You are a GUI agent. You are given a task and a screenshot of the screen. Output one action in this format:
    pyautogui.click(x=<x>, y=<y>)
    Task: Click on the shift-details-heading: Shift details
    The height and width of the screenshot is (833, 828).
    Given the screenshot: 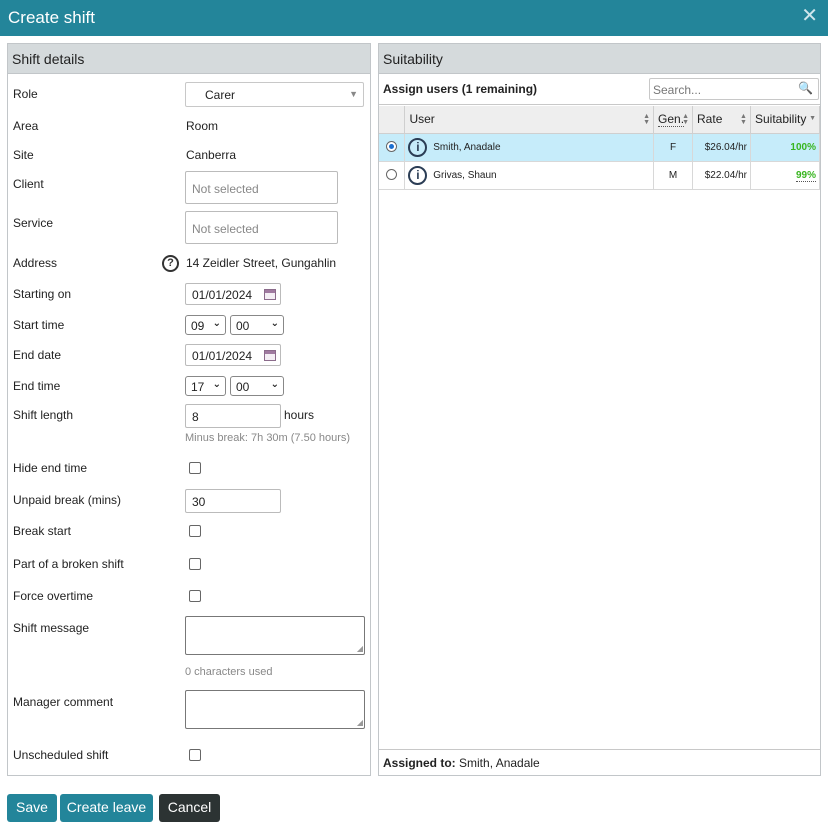 What is the action you would take?
    pyautogui.click(x=189, y=59)
    